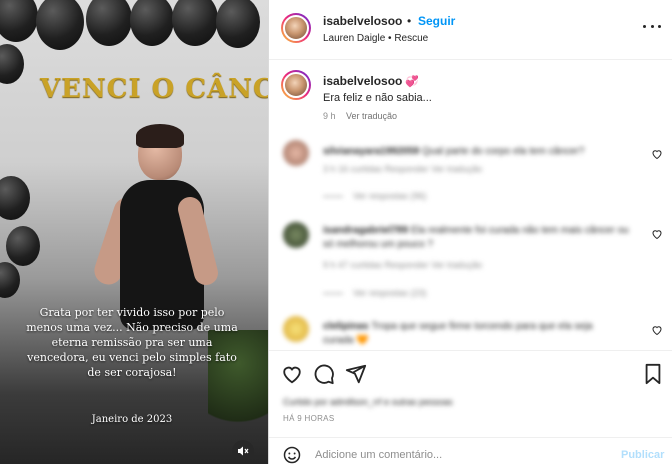  Describe the element at coordinates (390, 196) in the screenshot. I see `view-replies-link: Ver respostas (96)` at that location.